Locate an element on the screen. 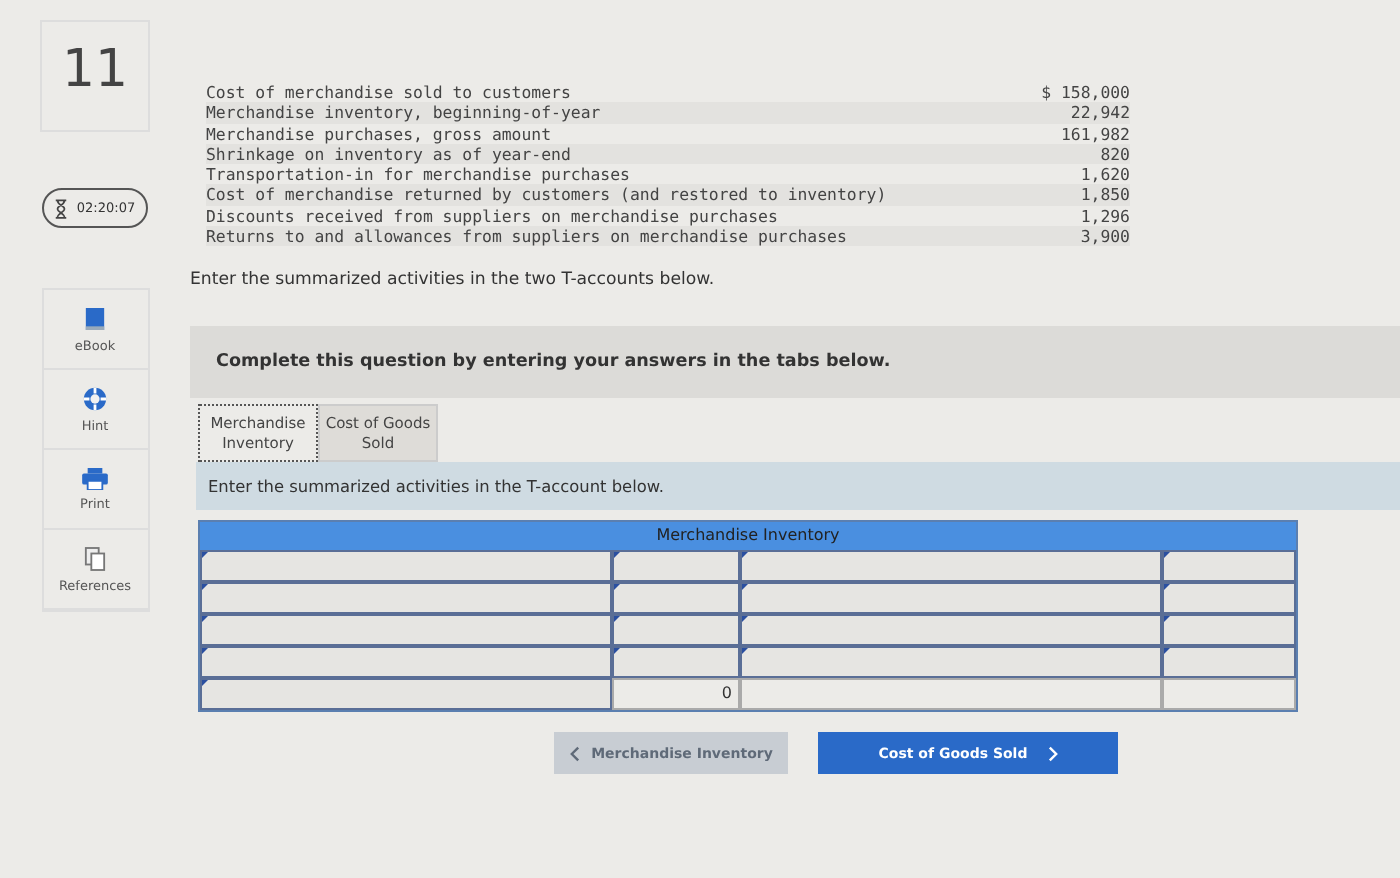 Image resolution: width=1400 pixels, height=878 pixels. item-amount: 22,942 is located at coordinates (1100, 113).